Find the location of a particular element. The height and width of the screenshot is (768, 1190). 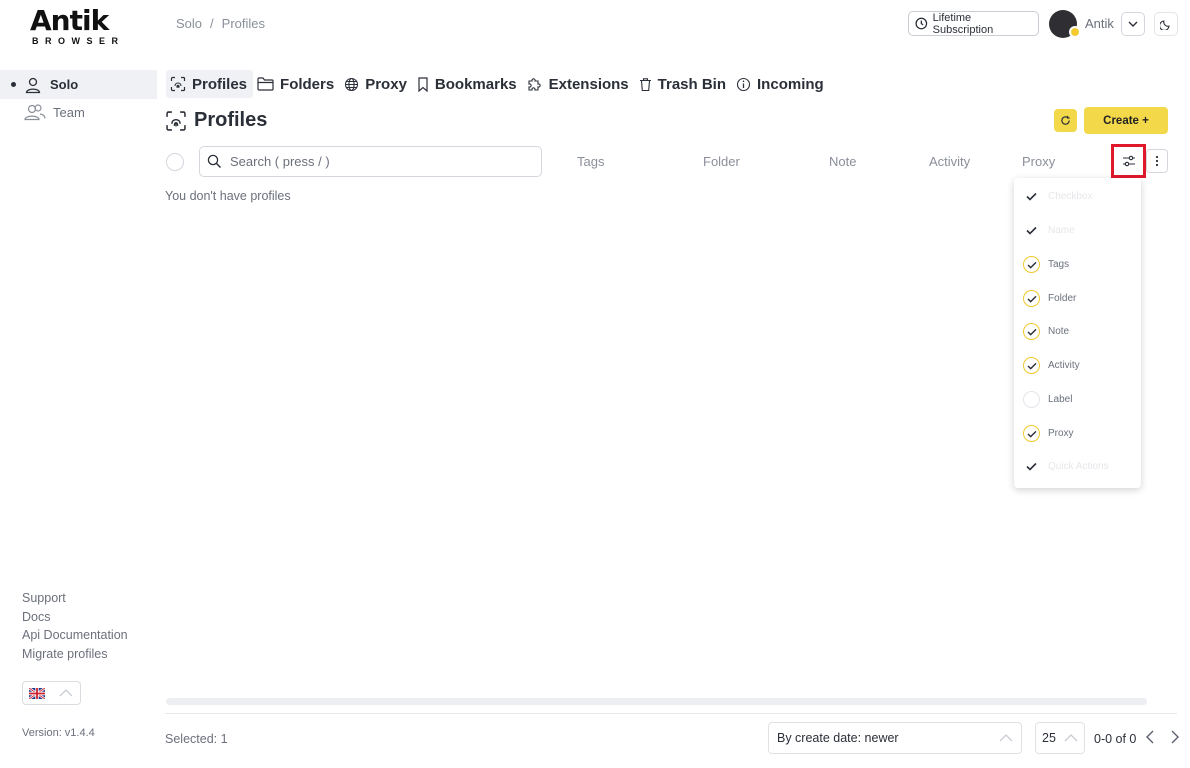

chevron-down-icon is located at coordinates (1133, 24).